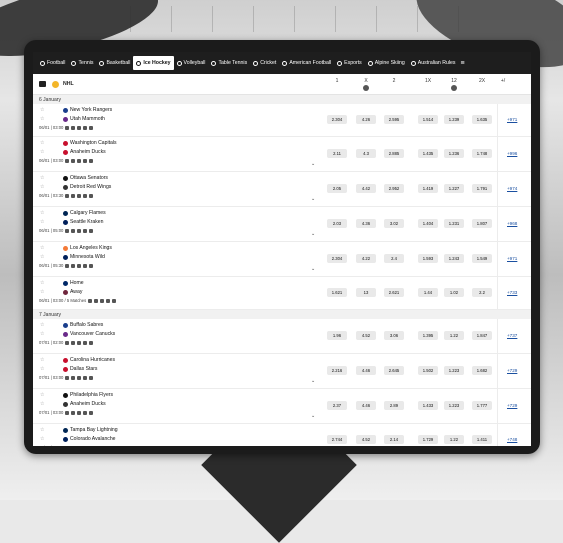 This screenshot has width=563, height=543. I want to click on odds-button: 2.05, so click(337, 188).